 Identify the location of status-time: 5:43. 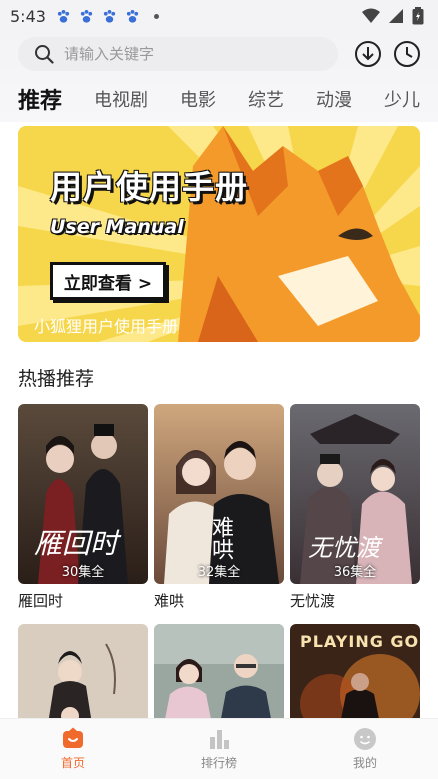
(28, 16).